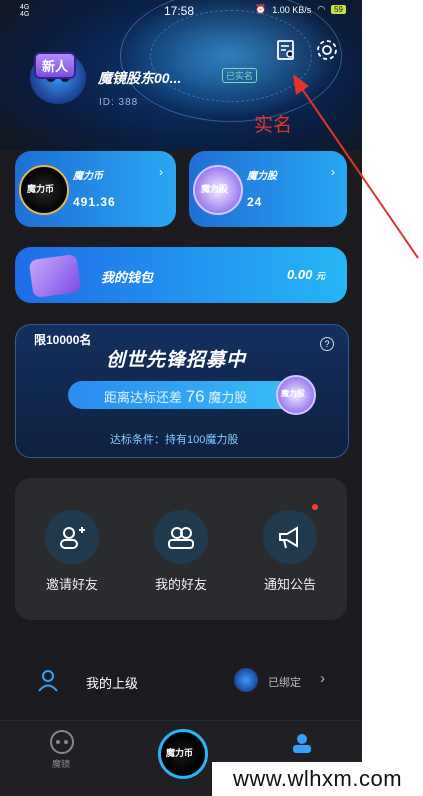 The image size is (423, 796). What do you see at coordinates (356, 166) in the screenshot?
I see `annotation-arrow` at bounding box center [356, 166].